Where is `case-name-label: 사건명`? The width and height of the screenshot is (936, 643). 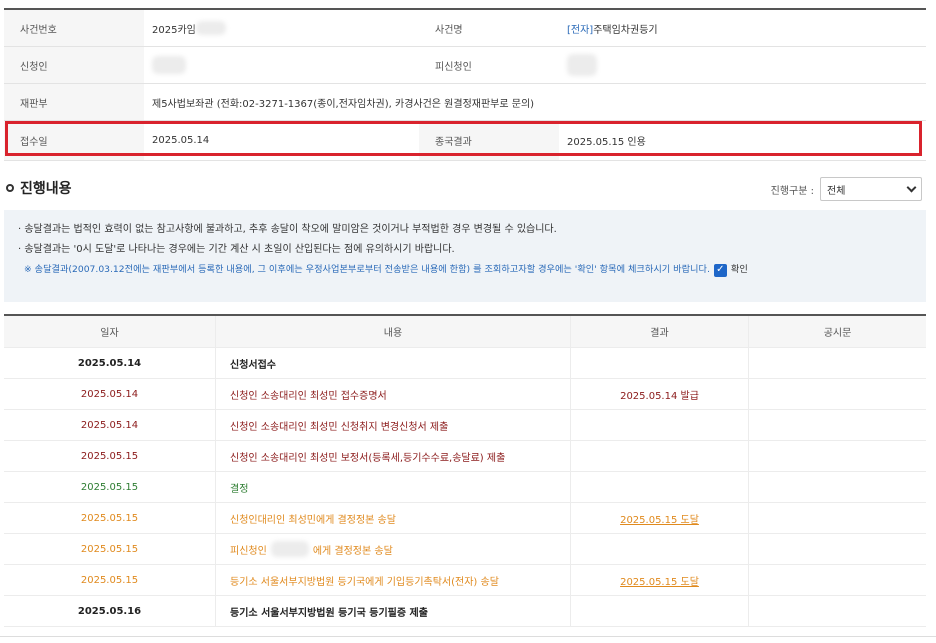 case-name-label: 사건명 is located at coordinates (489, 28).